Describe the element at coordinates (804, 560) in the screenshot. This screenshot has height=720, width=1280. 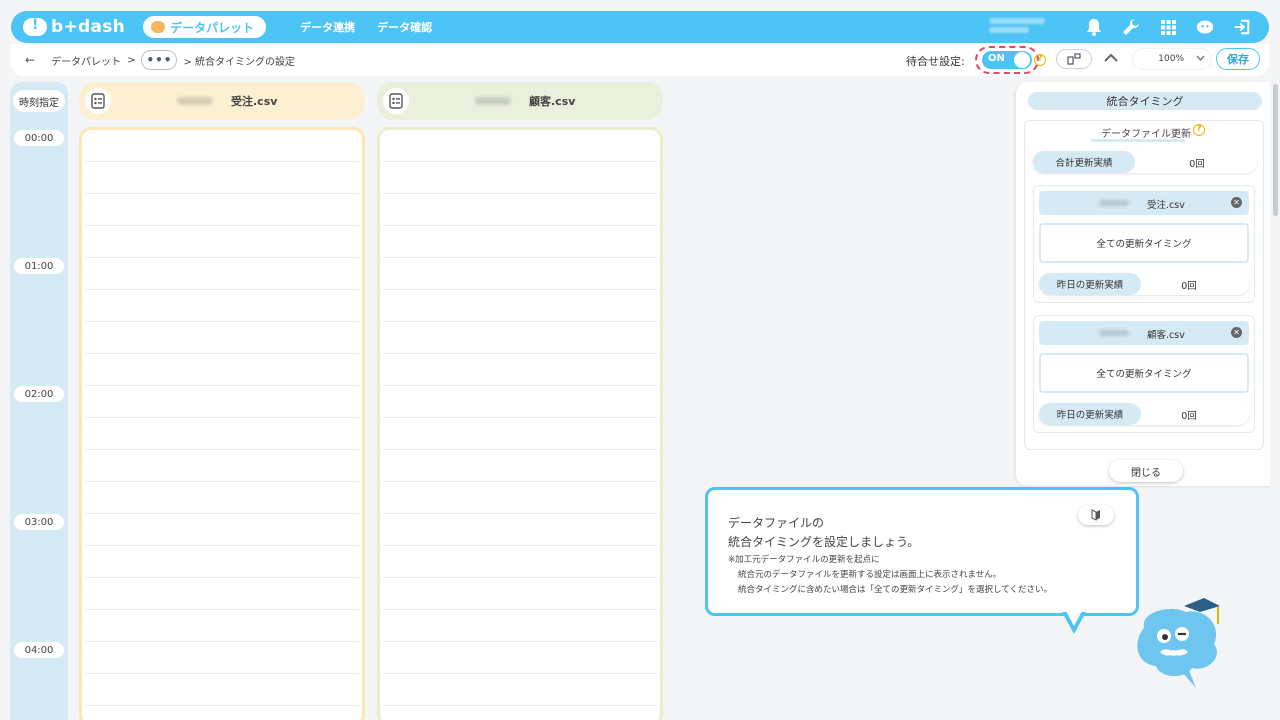
I see `tooltip-note-1: ※加工元データファイルの更新を起点に` at that location.